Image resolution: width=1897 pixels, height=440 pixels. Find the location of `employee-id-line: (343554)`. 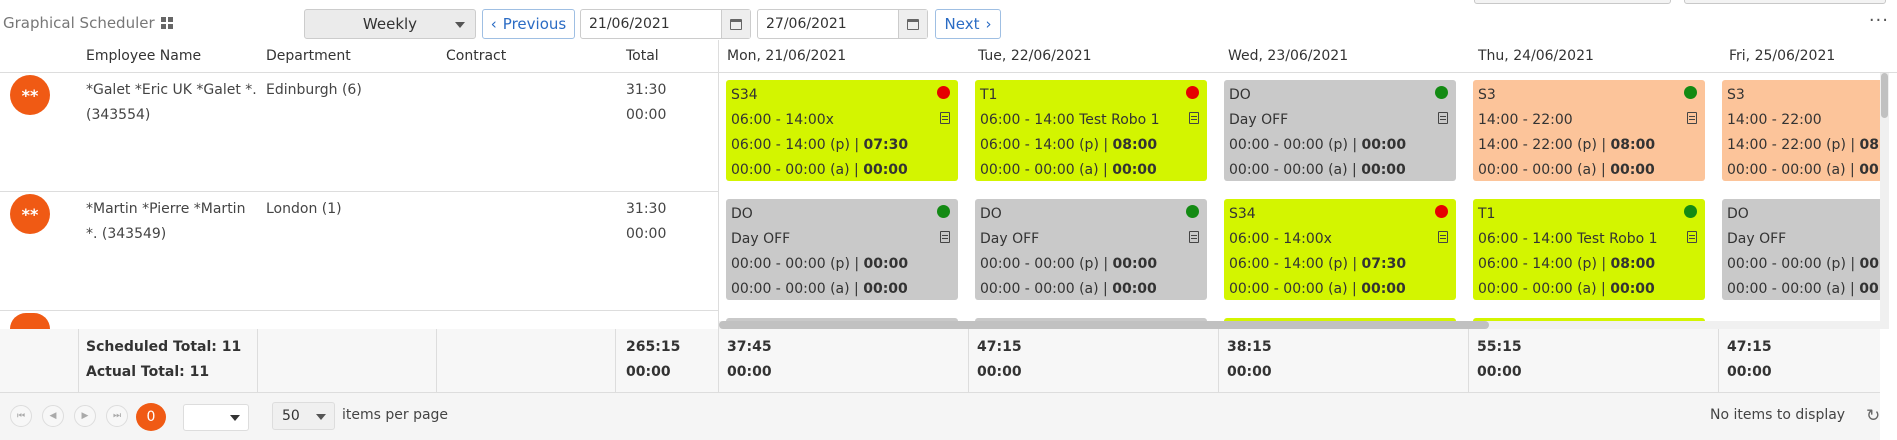

employee-id-line: (343554) is located at coordinates (118, 115).